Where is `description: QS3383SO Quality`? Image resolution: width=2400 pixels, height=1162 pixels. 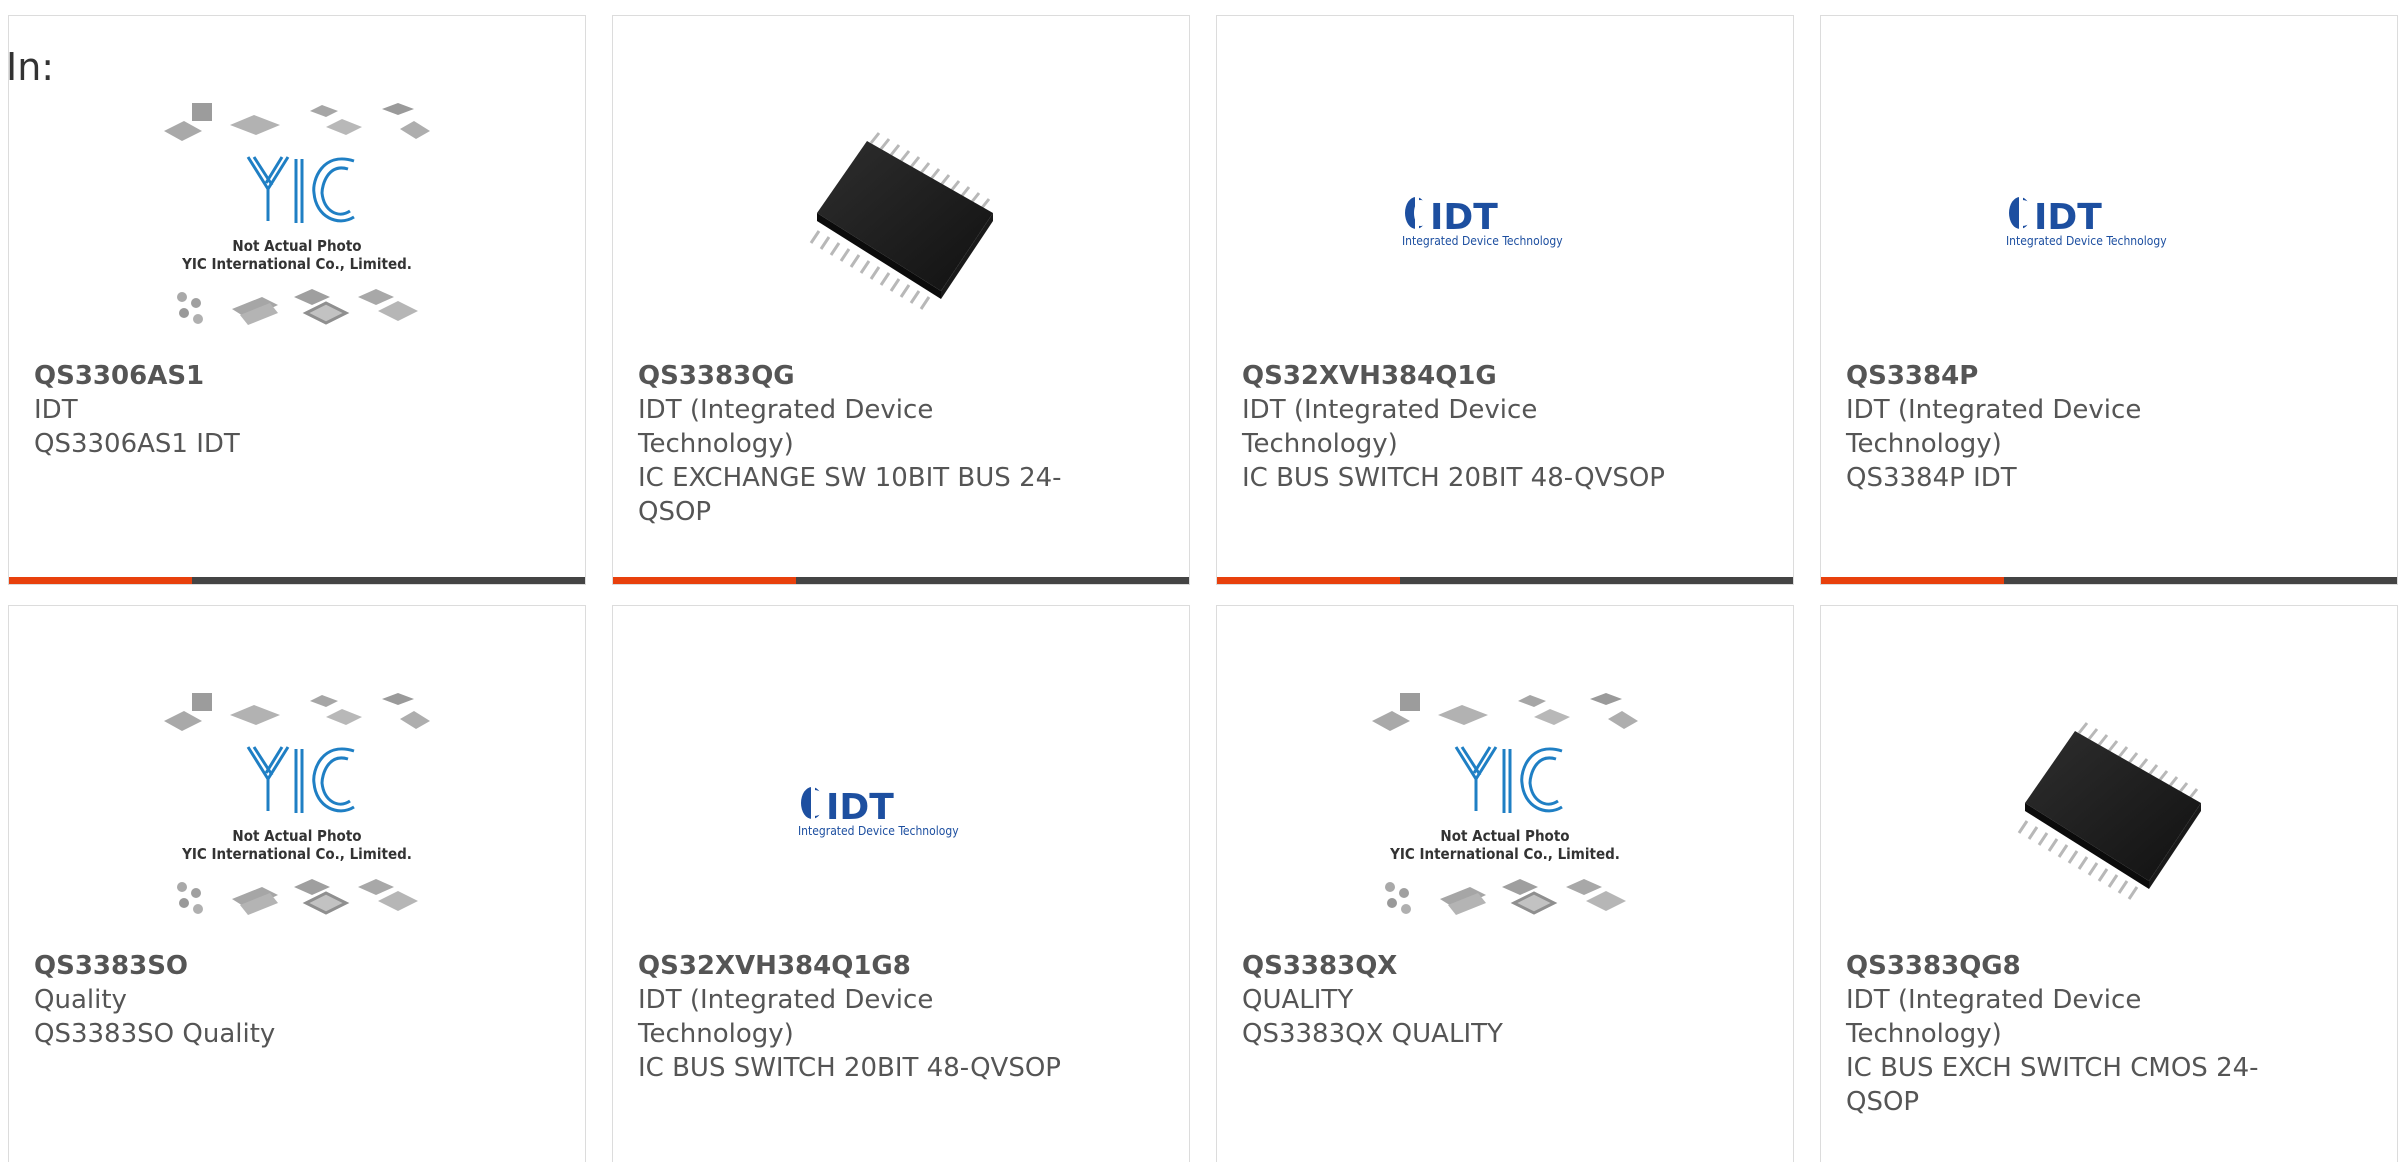 description: QS3383SO Quality is located at coordinates (155, 1034).